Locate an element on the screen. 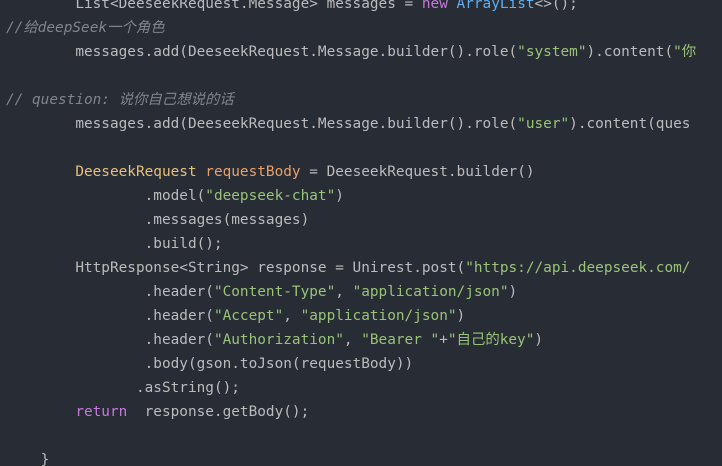 This screenshot has width=722, height=466. code-token-comment: // question: 说你自己想说的话 is located at coordinates (120, 100).